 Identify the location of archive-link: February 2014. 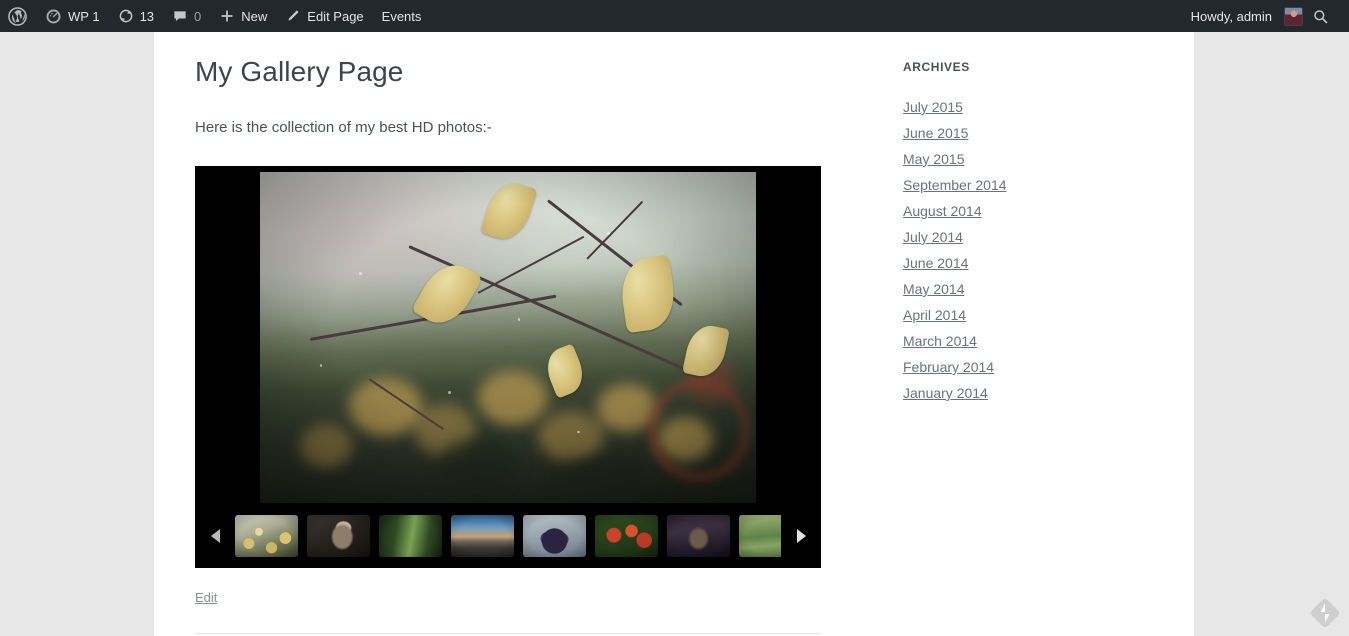
(948, 367).